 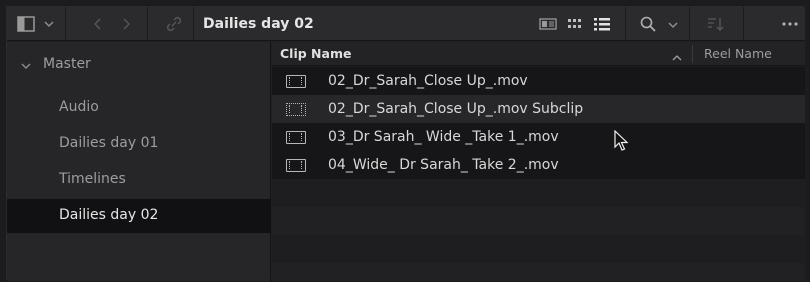 What do you see at coordinates (428, 81) in the screenshot?
I see `clip-name: 02_Dr_Sarah_Close Up_.mov` at bounding box center [428, 81].